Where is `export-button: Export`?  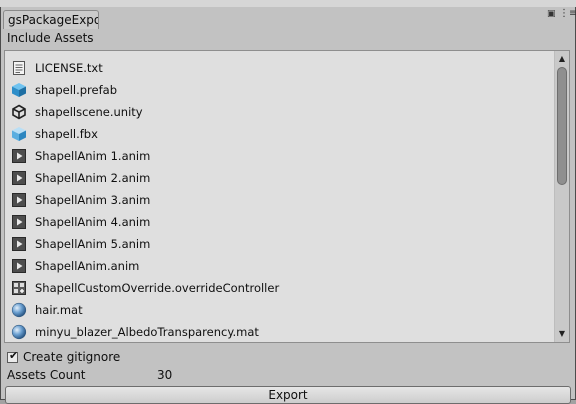
export-button: Export is located at coordinates (288, 395).